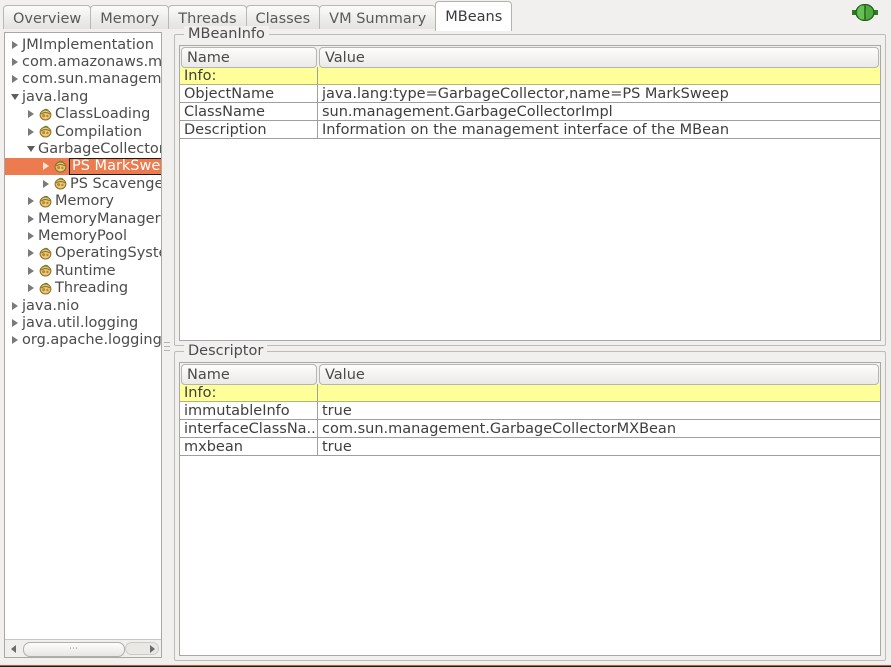 The height and width of the screenshot is (667, 891). What do you see at coordinates (83, 305) in the screenshot?
I see `tree-node-java-nio: java.nio` at bounding box center [83, 305].